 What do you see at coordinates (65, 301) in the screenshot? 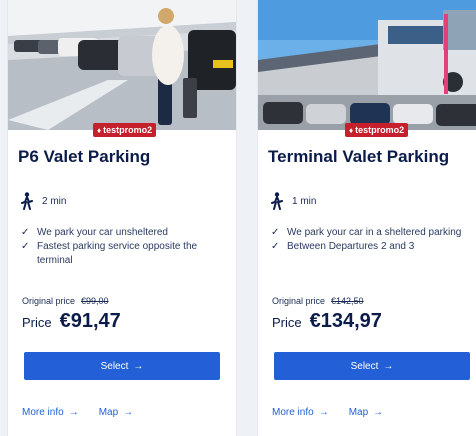
I see `original-price: Original price €99,00` at bounding box center [65, 301].